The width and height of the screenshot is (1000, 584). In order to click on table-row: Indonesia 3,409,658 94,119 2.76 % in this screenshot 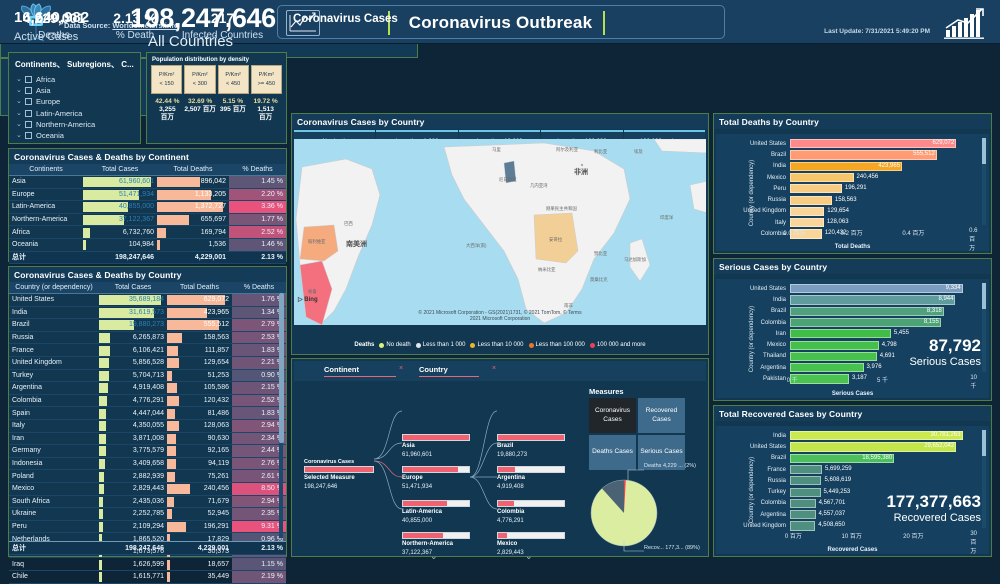, I will do `click(147, 464)`.